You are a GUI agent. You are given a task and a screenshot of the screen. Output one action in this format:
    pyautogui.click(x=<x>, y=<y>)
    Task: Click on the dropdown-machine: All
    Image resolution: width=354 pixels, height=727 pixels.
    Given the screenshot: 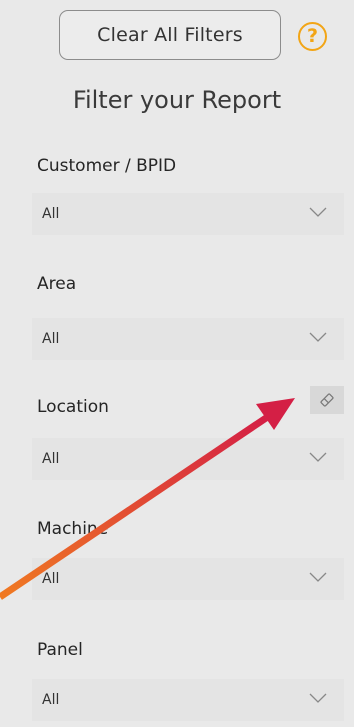 What is the action you would take?
    pyautogui.click(x=188, y=579)
    